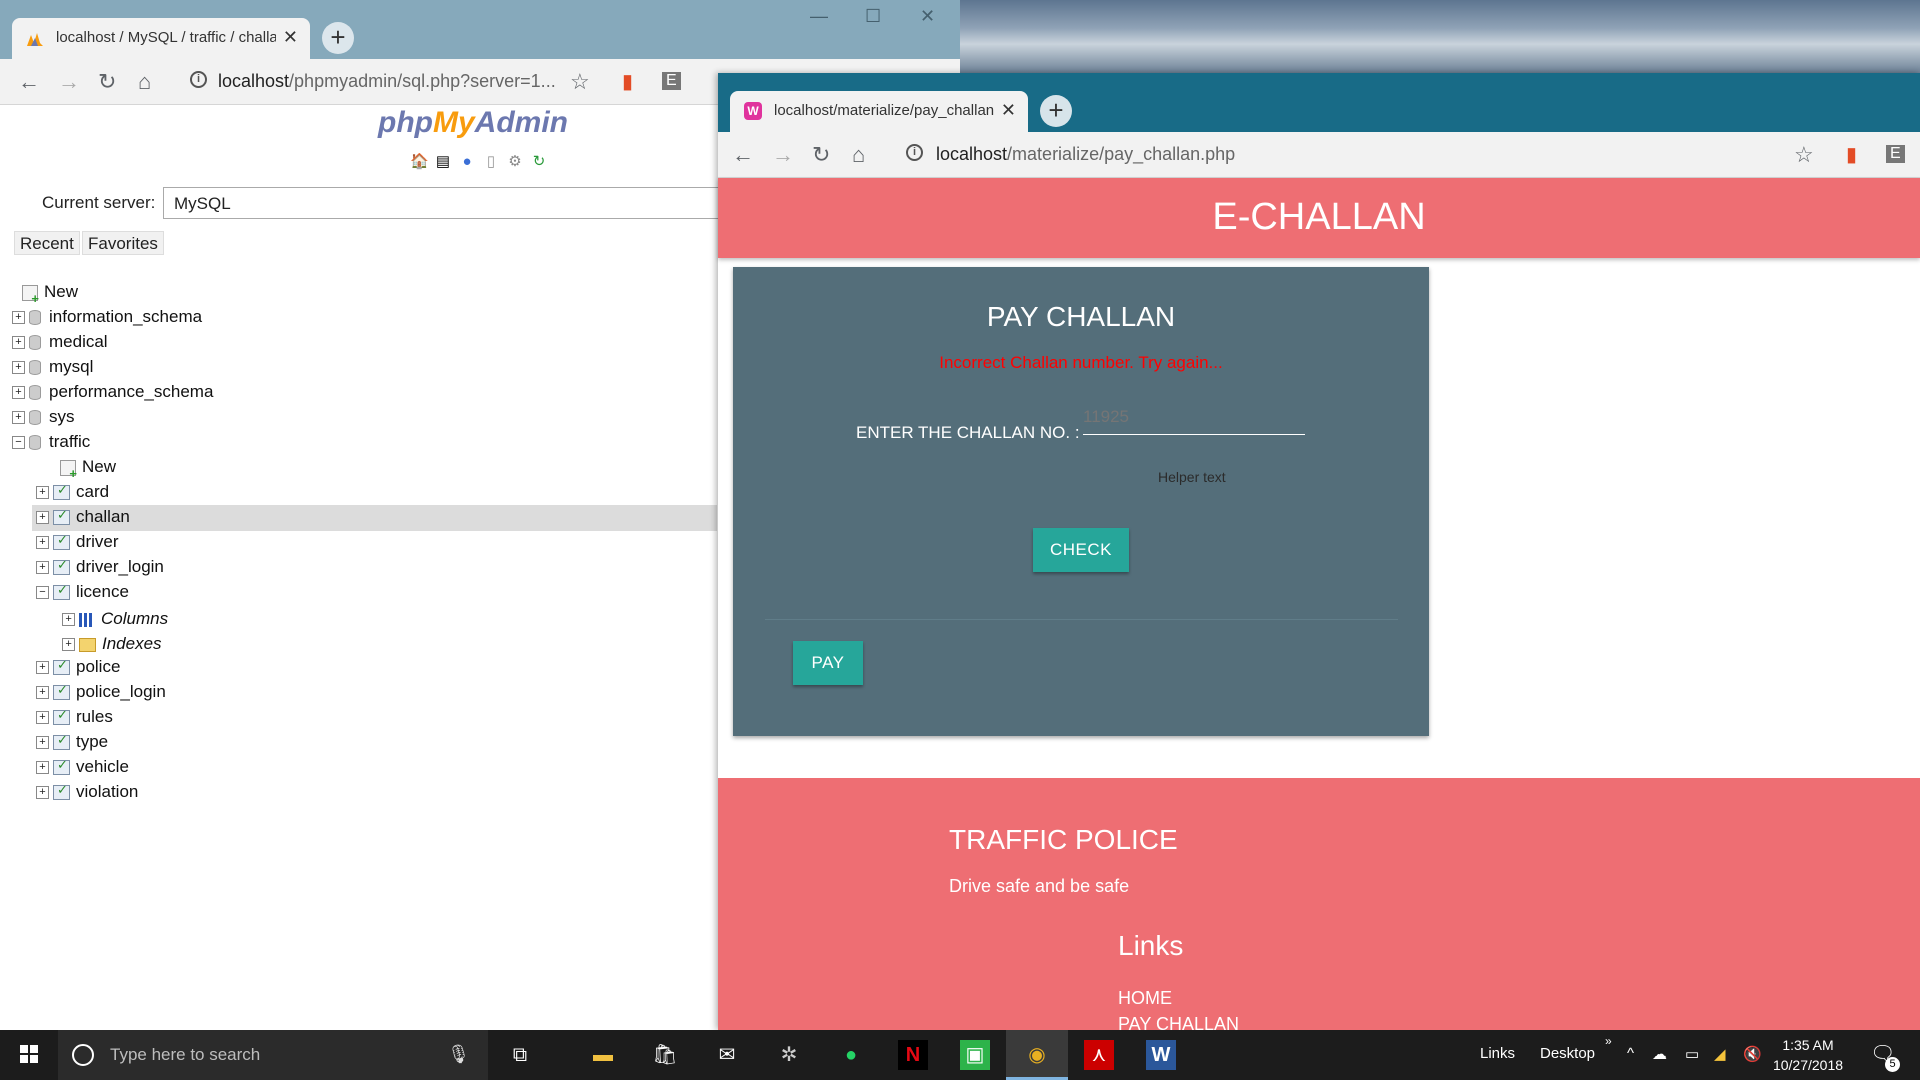 The image size is (1920, 1080). Describe the element at coordinates (1099, 1055) in the screenshot. I see `acrobat-icon: ⋏` at that location.